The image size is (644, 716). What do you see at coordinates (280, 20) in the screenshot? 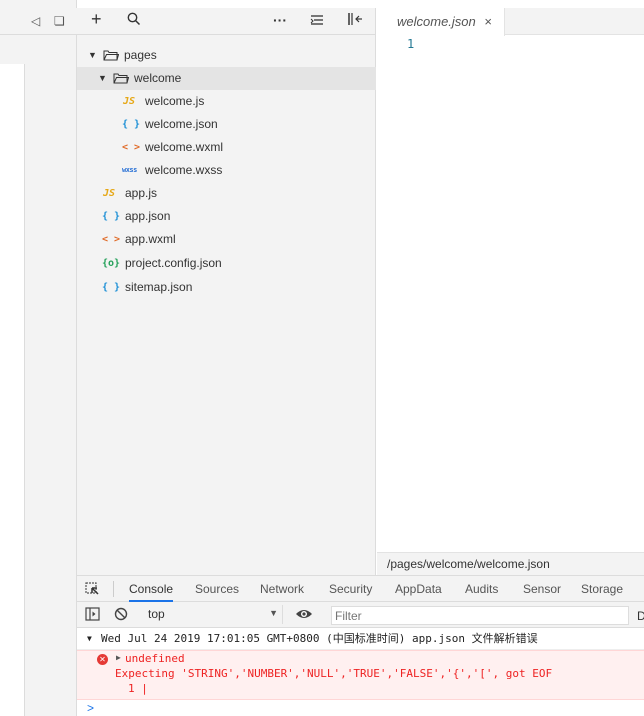
I see `more-icon: ···` at bounding box center [280, 20].